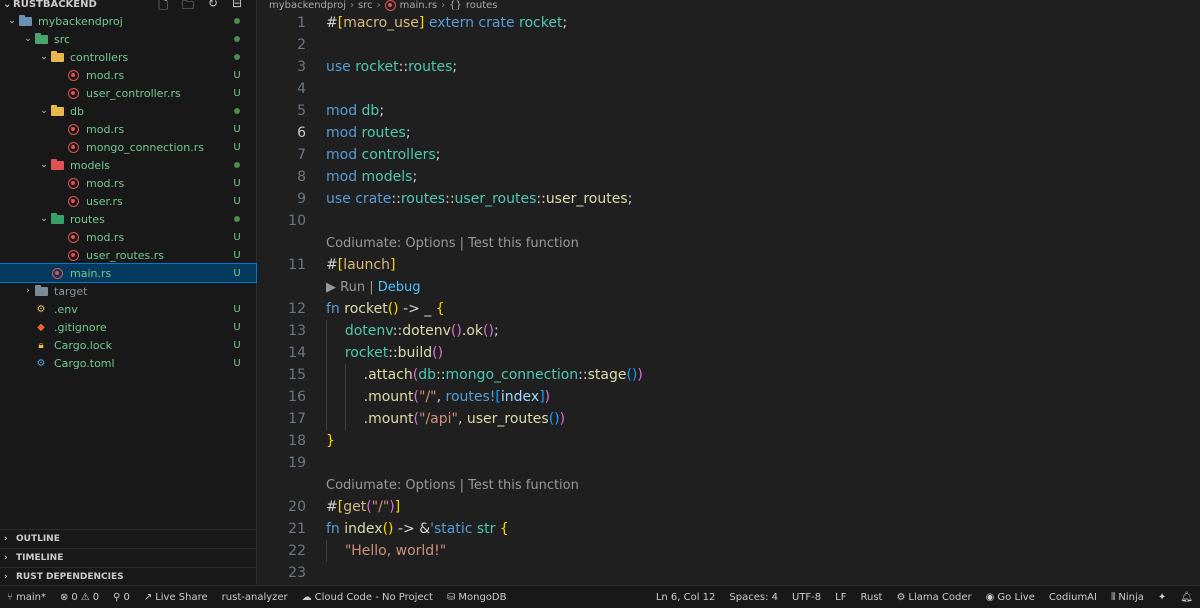 The height and width of the screenshot is (608, 1200). I want to click on code-text: mod db;, so click(355, 111).